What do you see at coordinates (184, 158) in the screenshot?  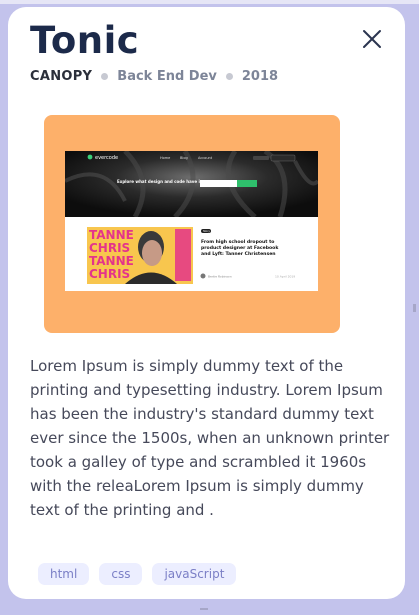 I see `site-nav-blog: Blog` at bounding box center [184, 158].